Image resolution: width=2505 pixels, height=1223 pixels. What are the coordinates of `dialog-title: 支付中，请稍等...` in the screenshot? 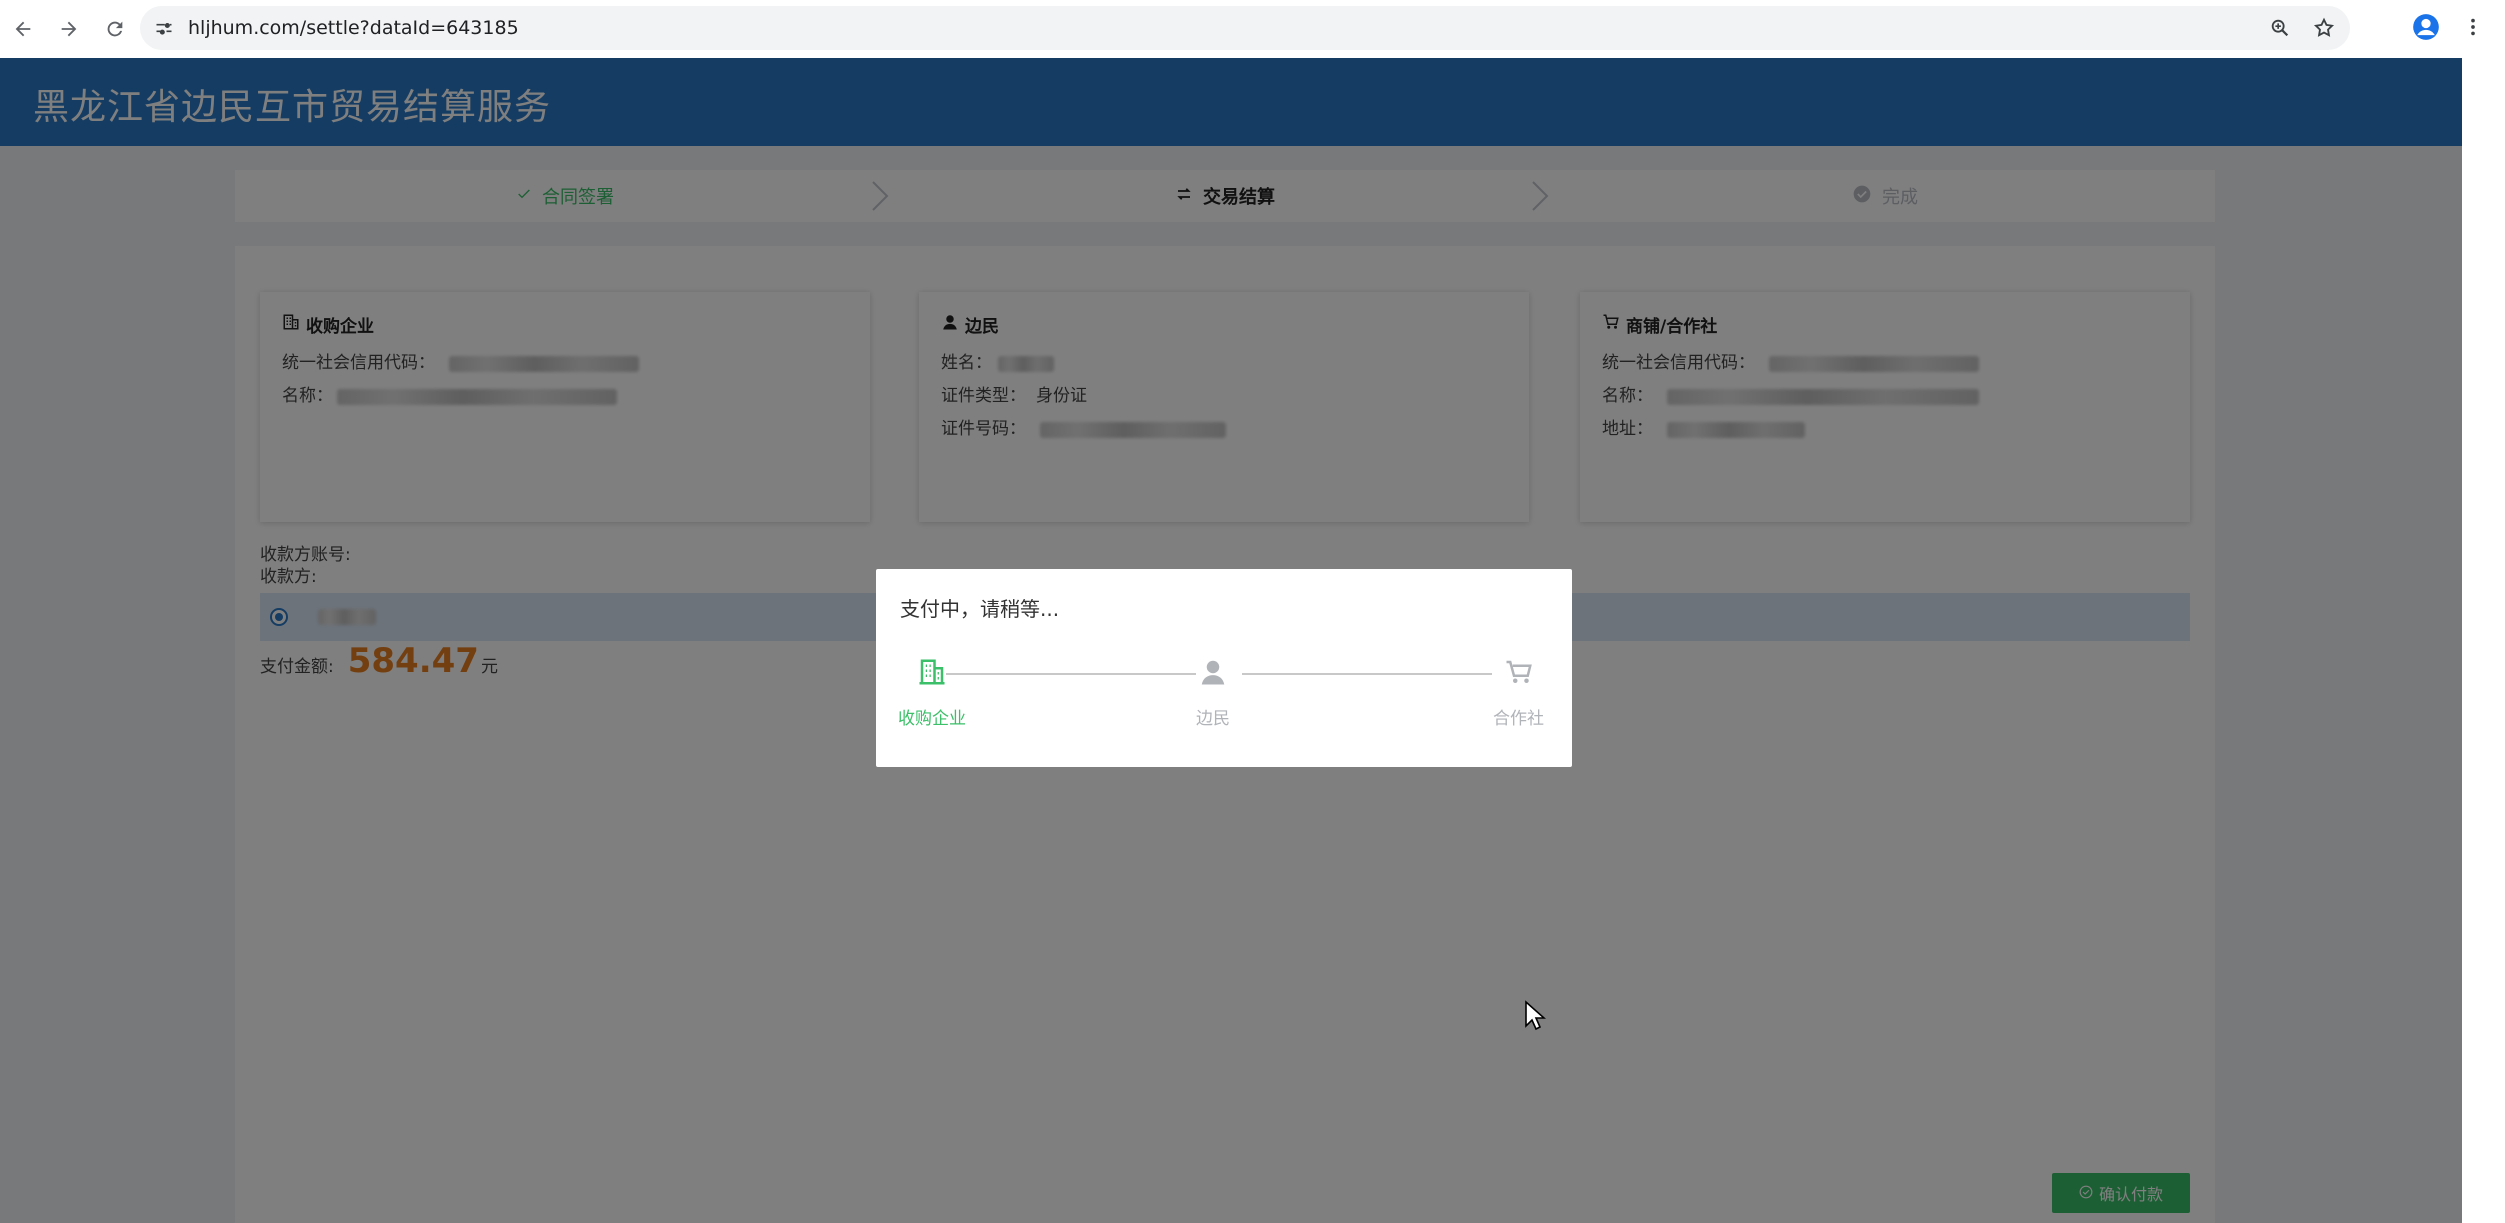 It's located at (980, 609).